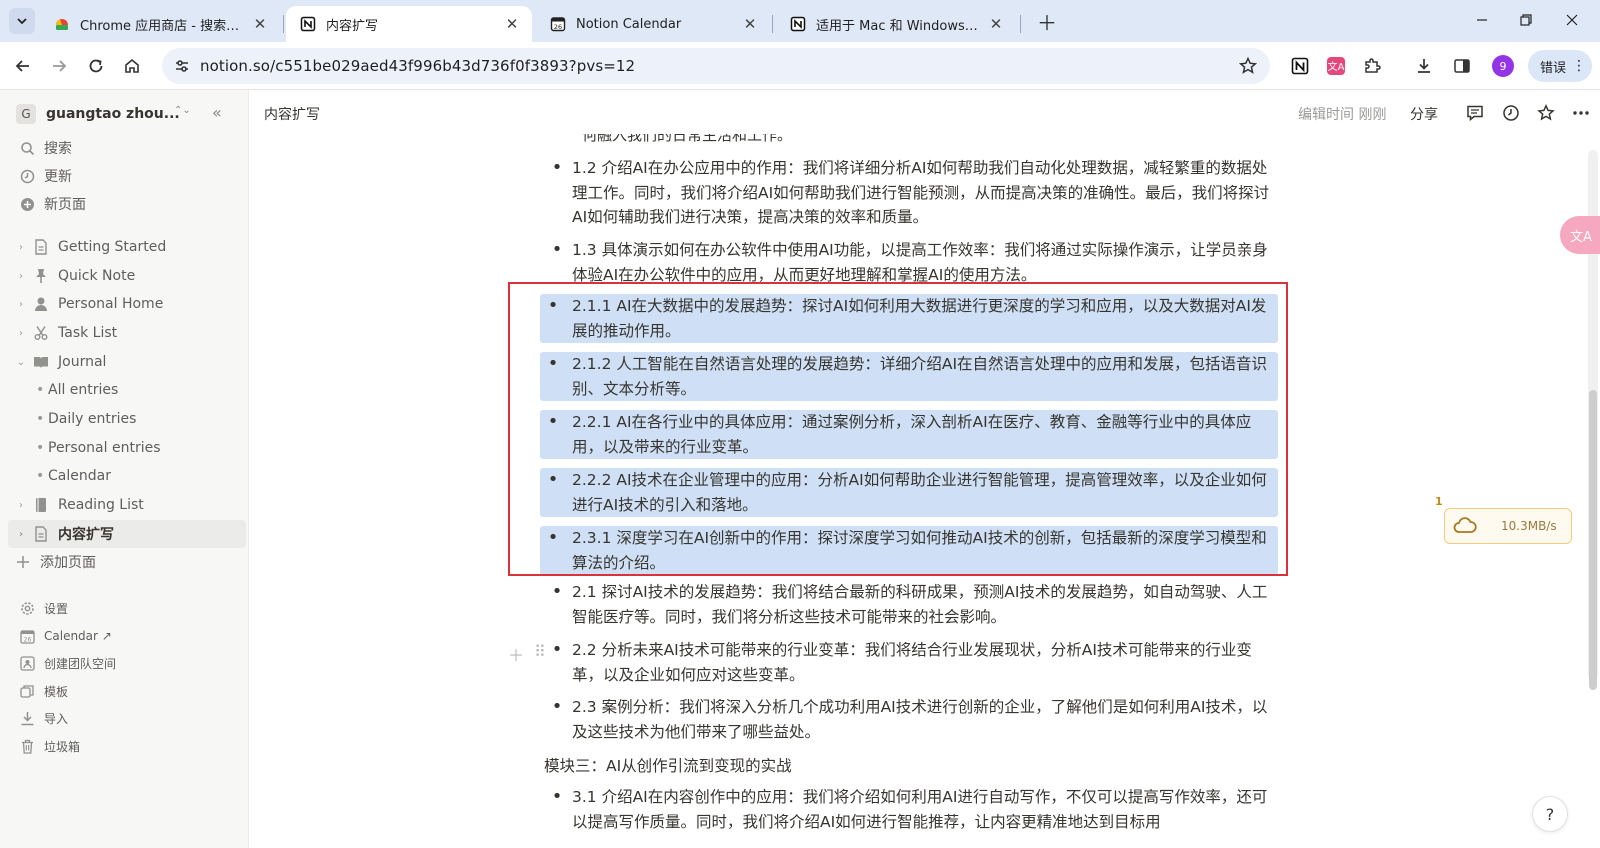  Describe the element at coordinates (1047, 22) in the screenshot. I see `new-tab-button: ＋` at that location.